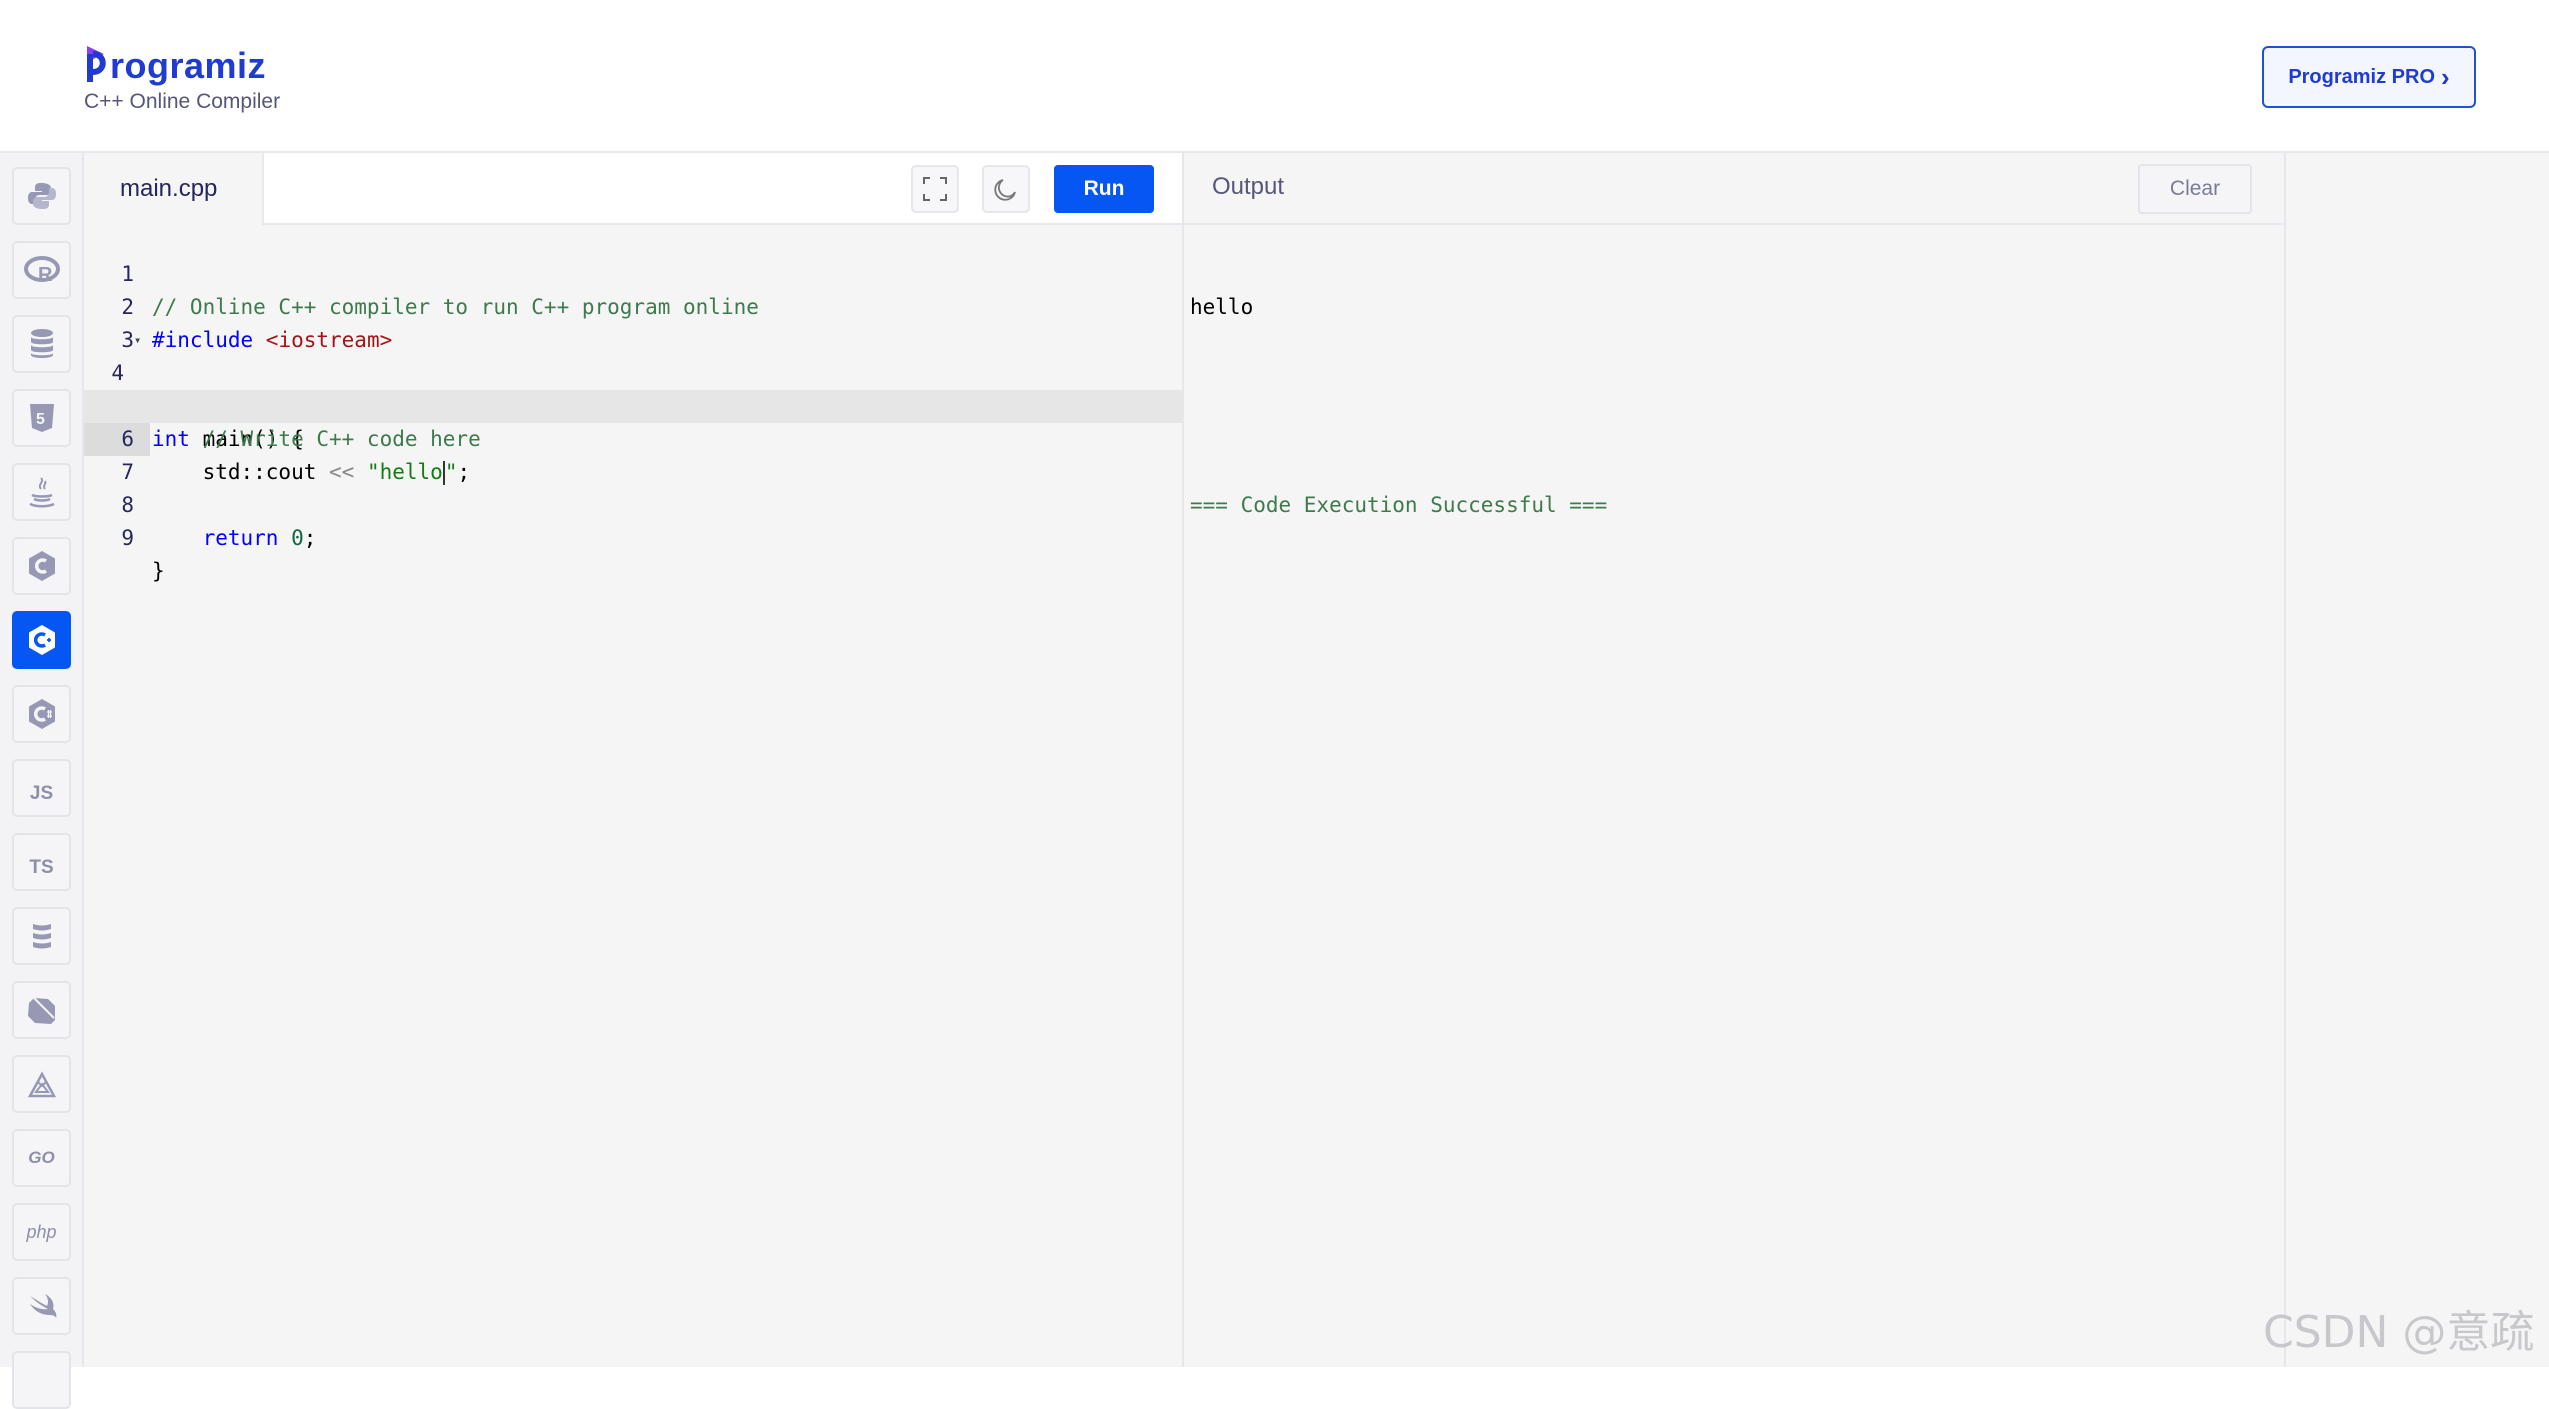  Describe the element at coordinates (2399, 1332) in the screenshot. I see `watermark: CSDN @意疏` at that location.